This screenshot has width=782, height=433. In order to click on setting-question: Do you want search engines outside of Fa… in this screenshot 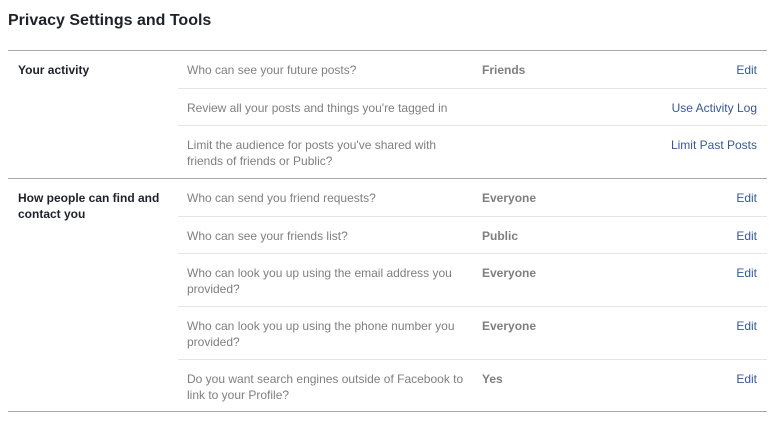, I will do `click(325, 387)`.